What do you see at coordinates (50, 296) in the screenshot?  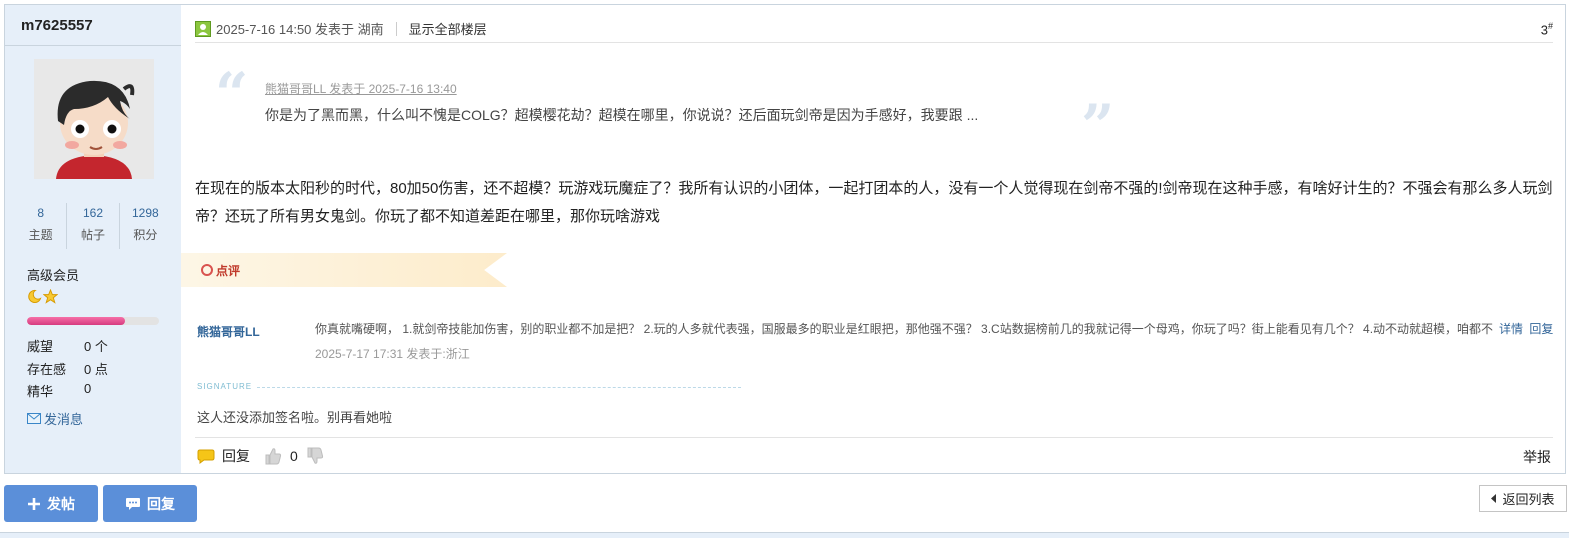 I see `star-icon` at bounding box center [50, 296].